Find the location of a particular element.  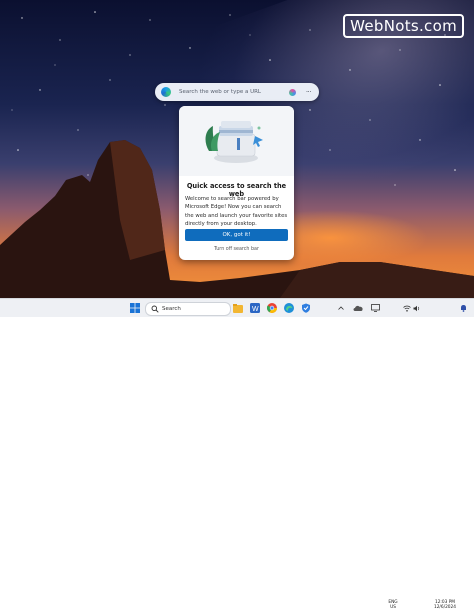

chevron-up-icon is located at coordinates (341, 308).